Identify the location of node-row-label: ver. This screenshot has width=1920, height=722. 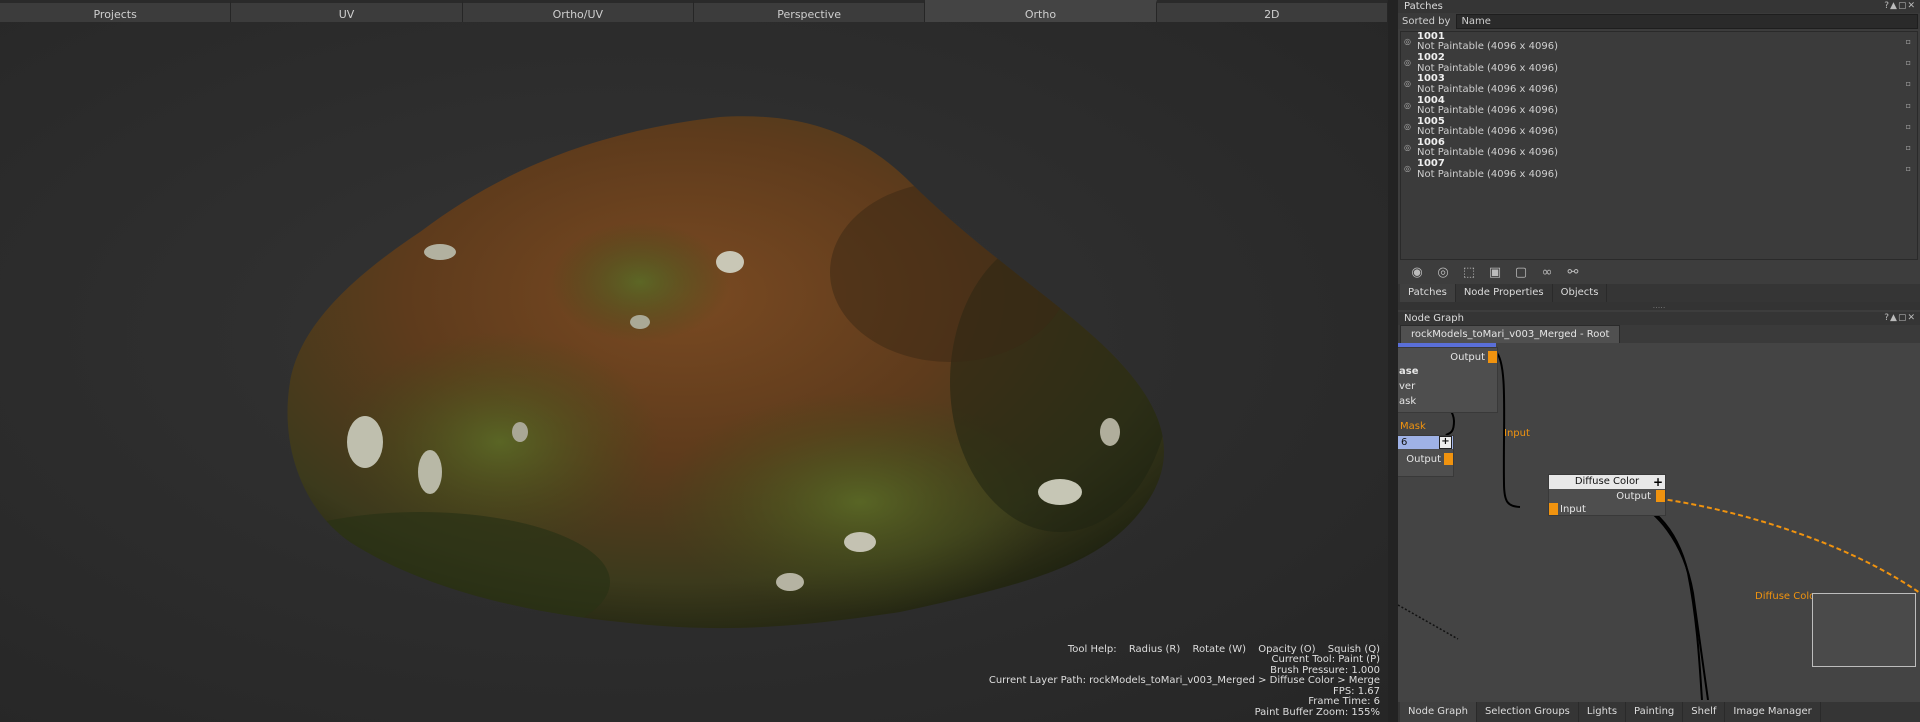
(1407, 386).